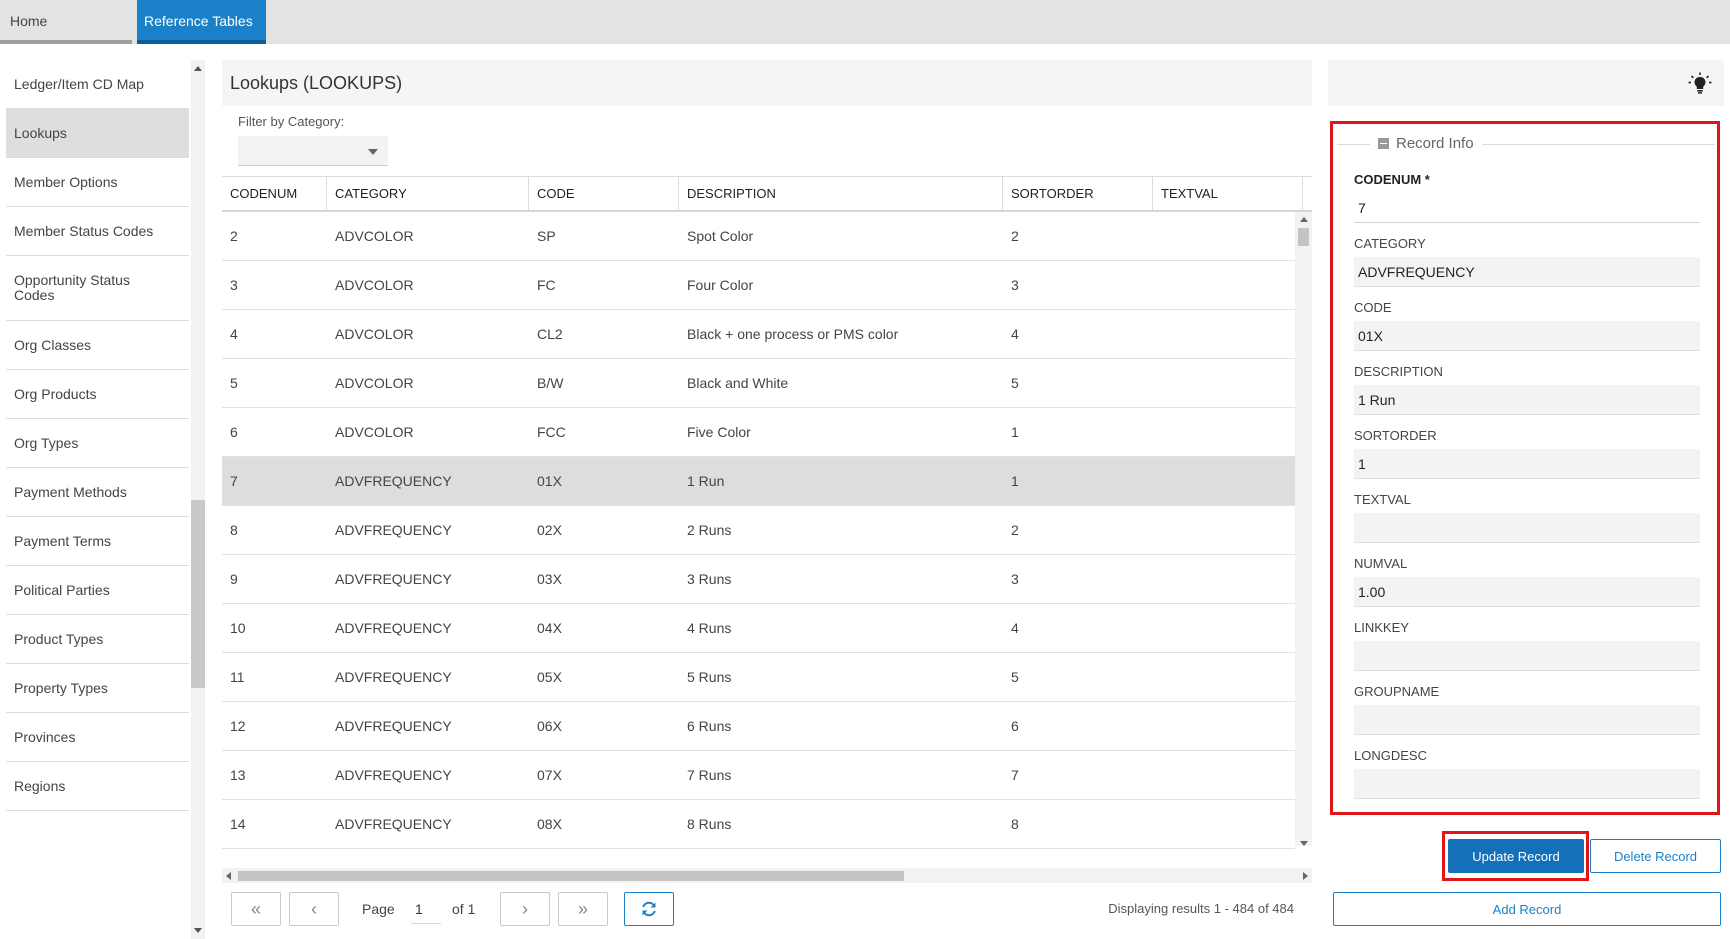 The height and width of the screenshot is (939, 1730). Describe the element at coordinates (1078, 194) in the screenshot. I see `column-header-sortorder: SORTORDER` at that location.